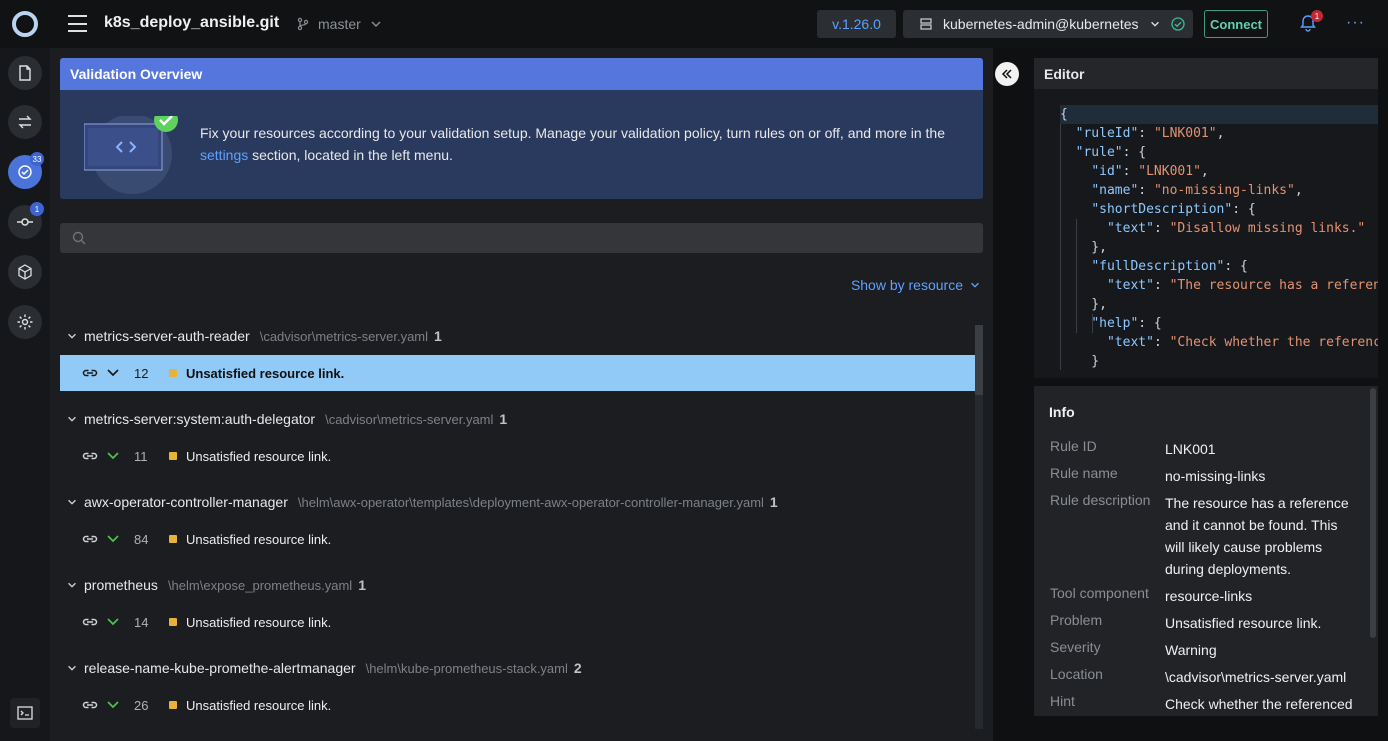 The image size is (1388, 741). I want to click on info-label: Rule description, so click(1100, 500).